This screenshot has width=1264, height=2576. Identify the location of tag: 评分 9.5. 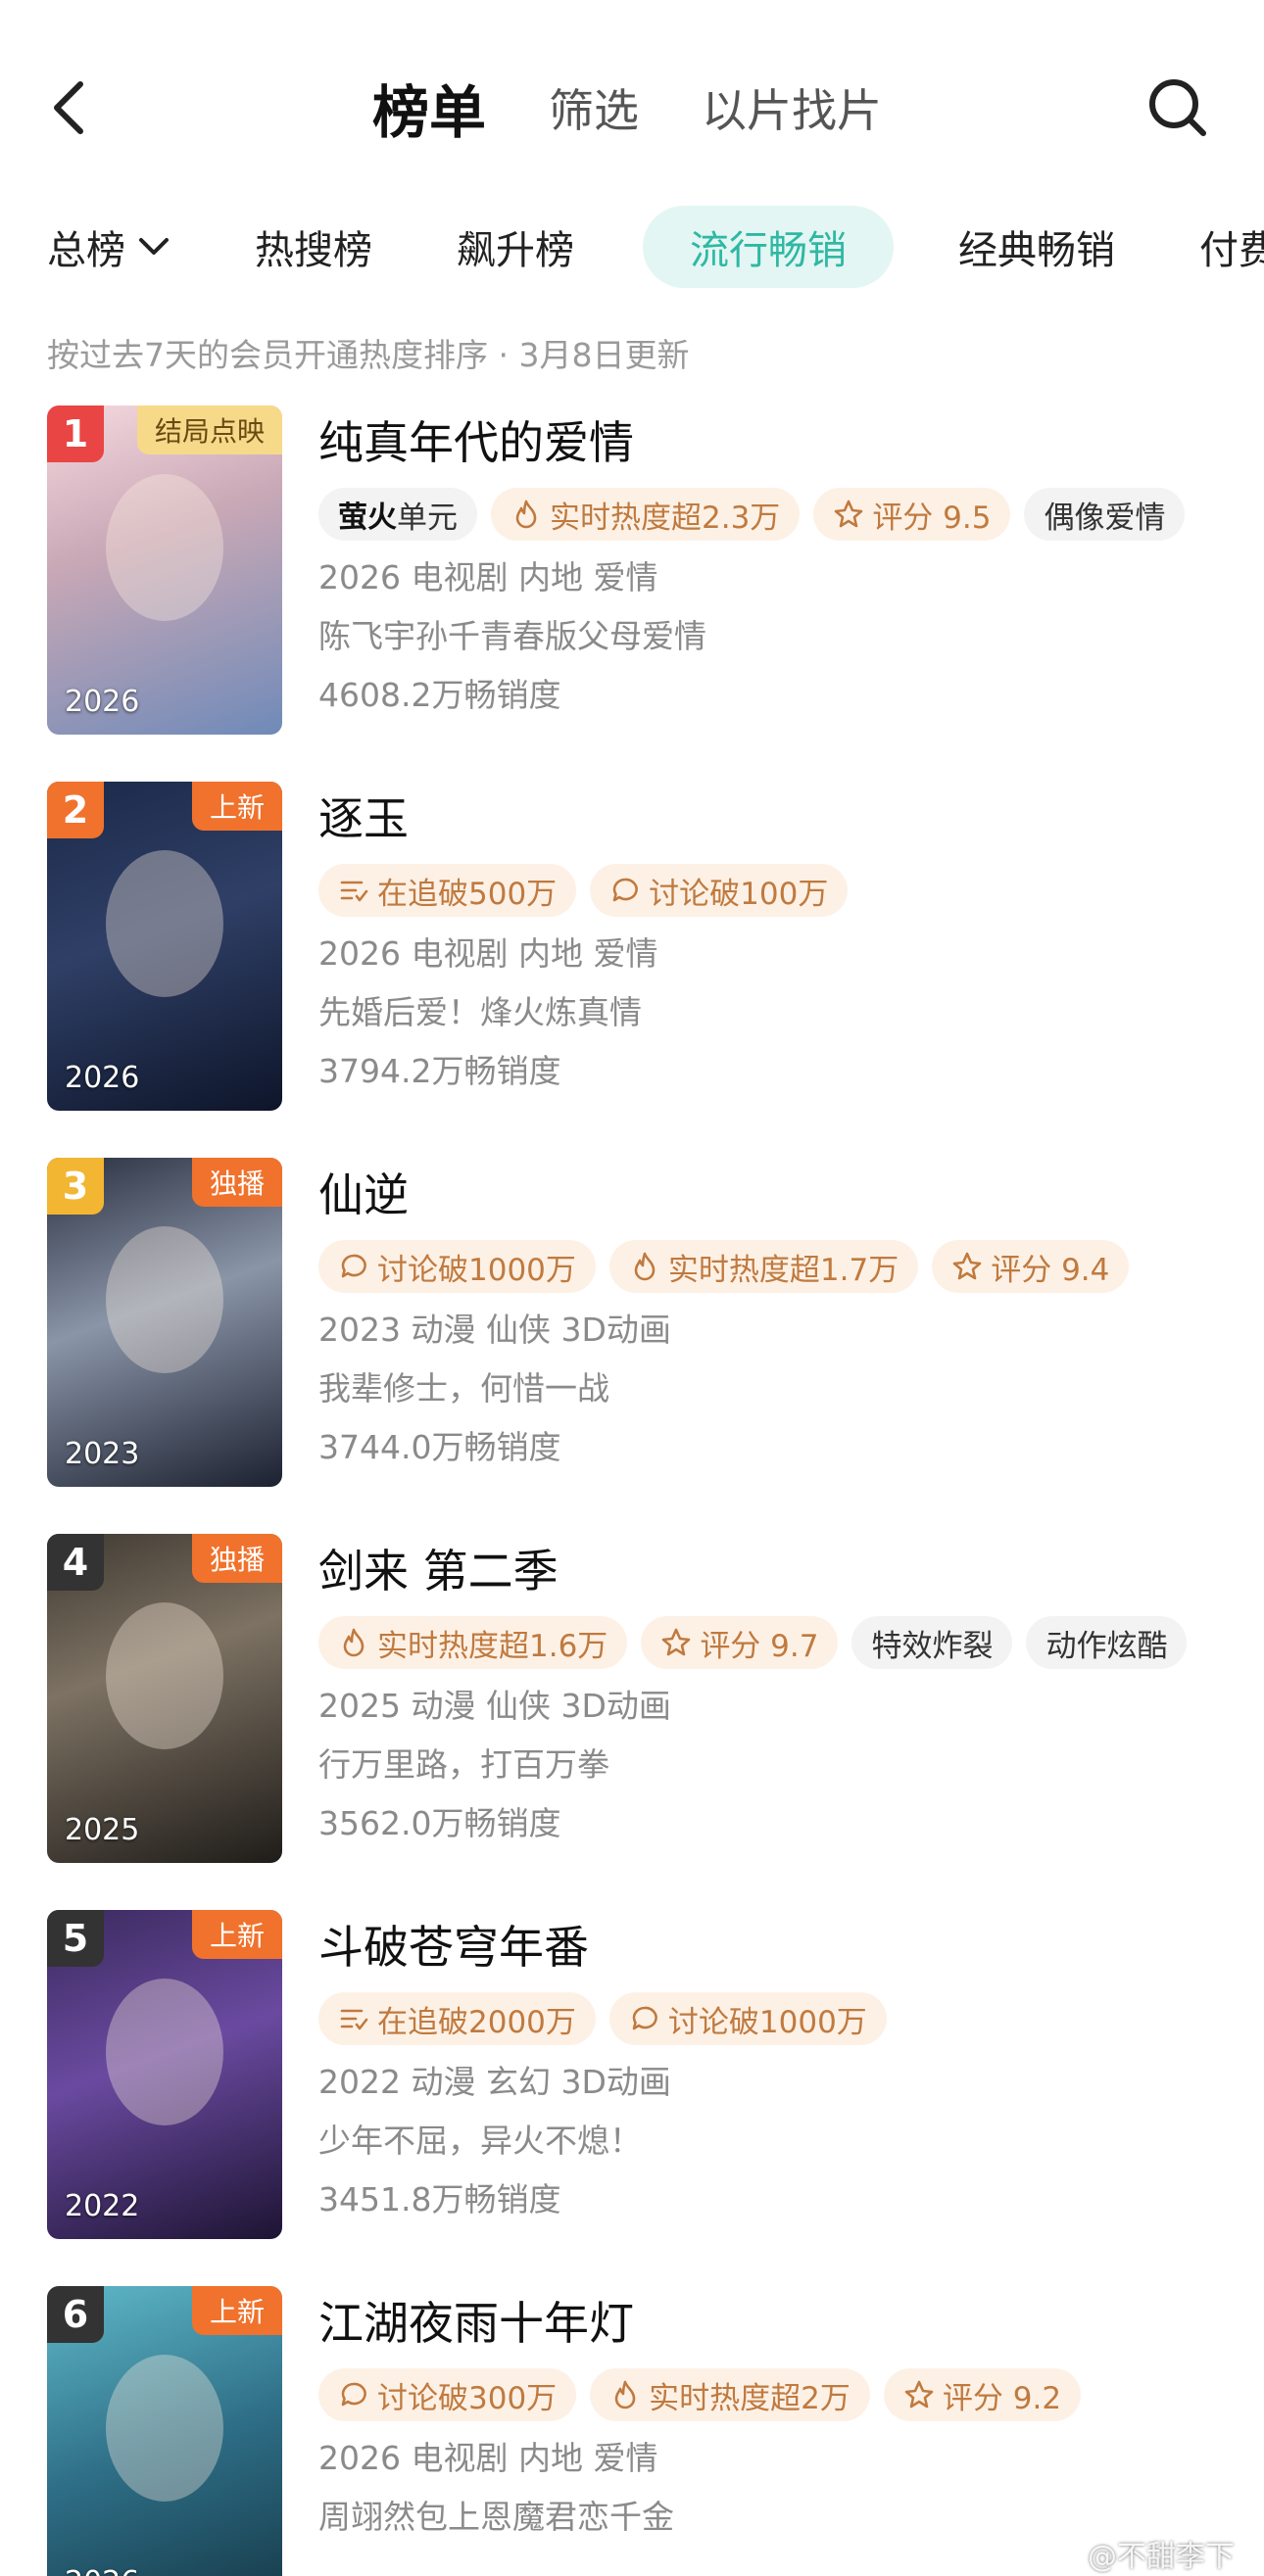
(912, 515).